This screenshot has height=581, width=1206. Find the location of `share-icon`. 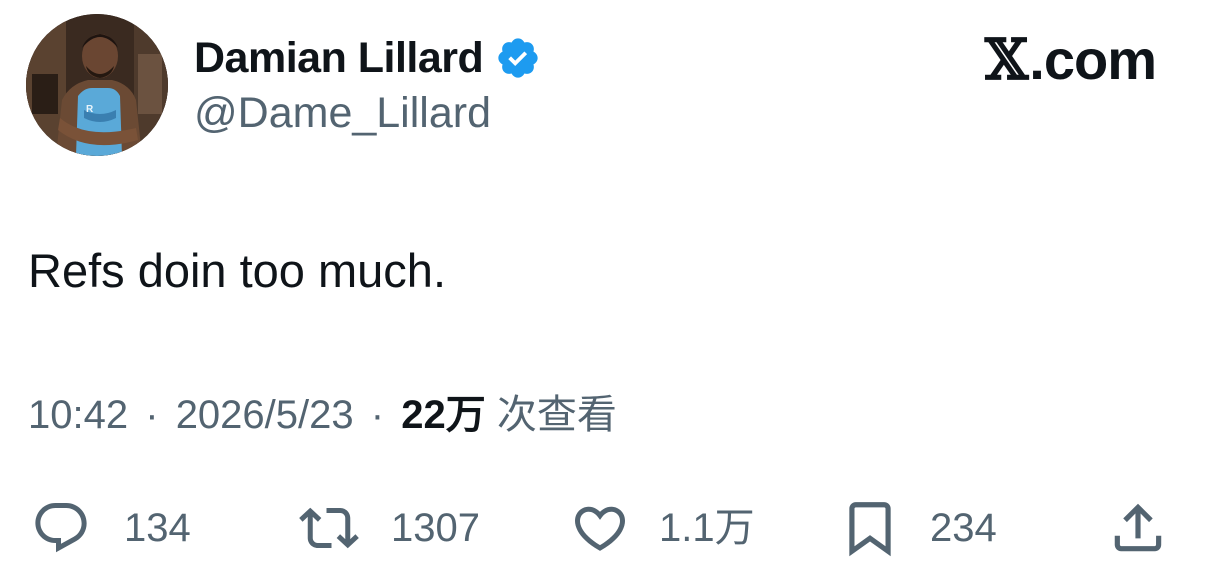

share-icon is located at coordinates (1138, 527).